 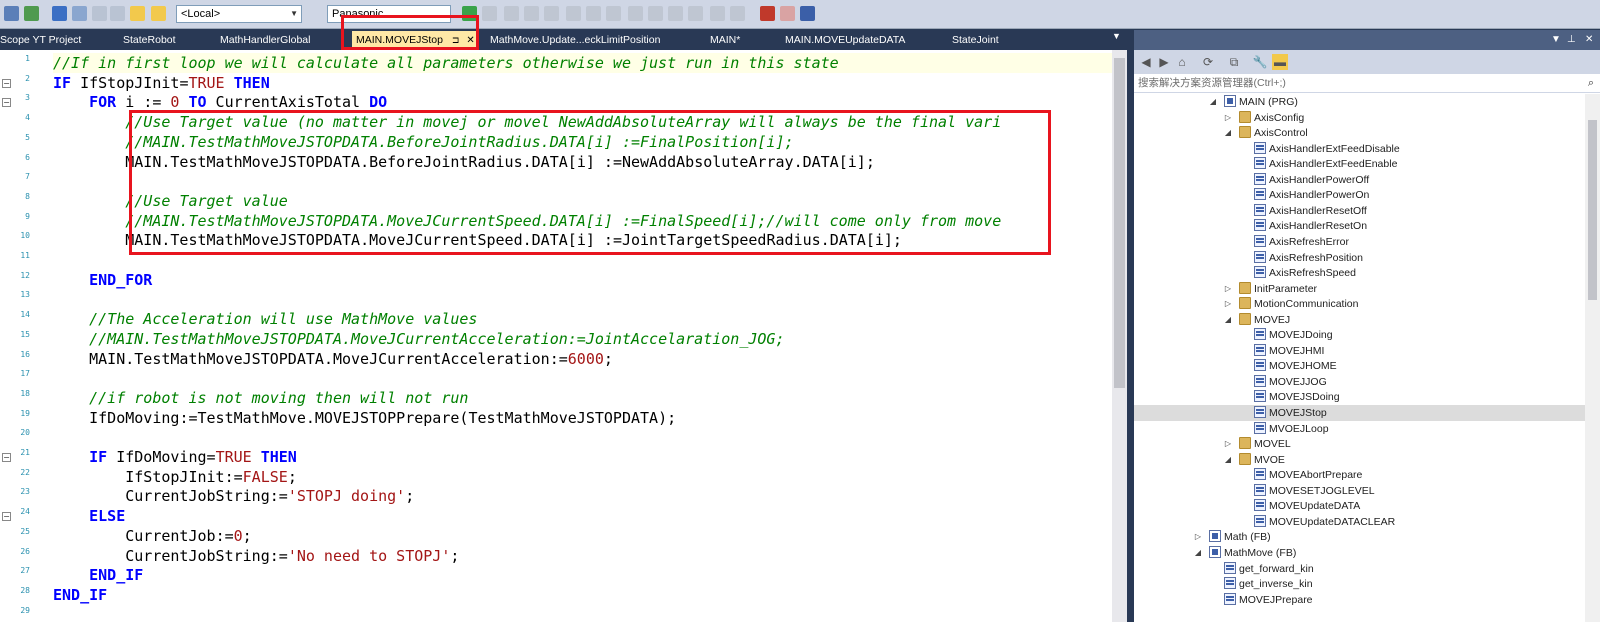 I want to click on tree-item: MOVEJPrepare, so click(x=1268, y=600).